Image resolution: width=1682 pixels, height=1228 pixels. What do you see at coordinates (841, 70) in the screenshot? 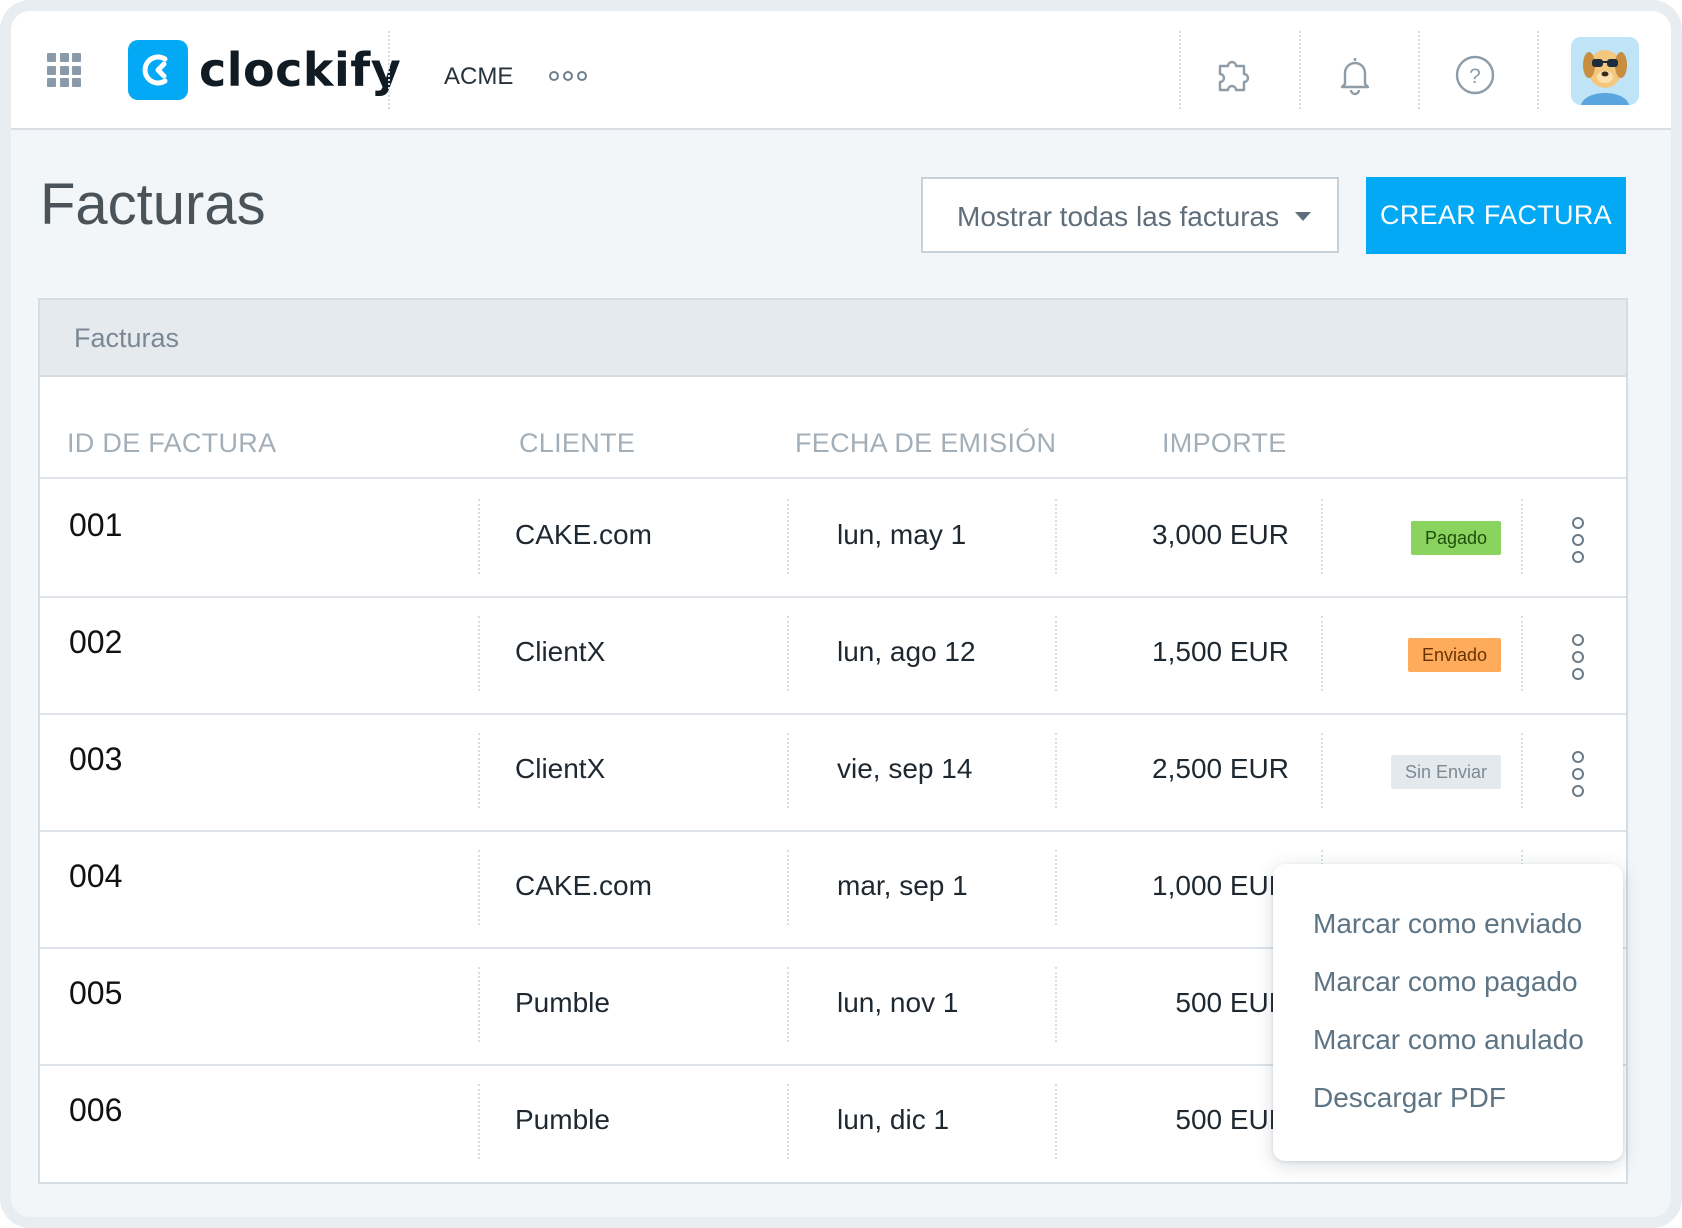
I see `top-navbar: clockify ACME ?` at bounding box center [841, 70].